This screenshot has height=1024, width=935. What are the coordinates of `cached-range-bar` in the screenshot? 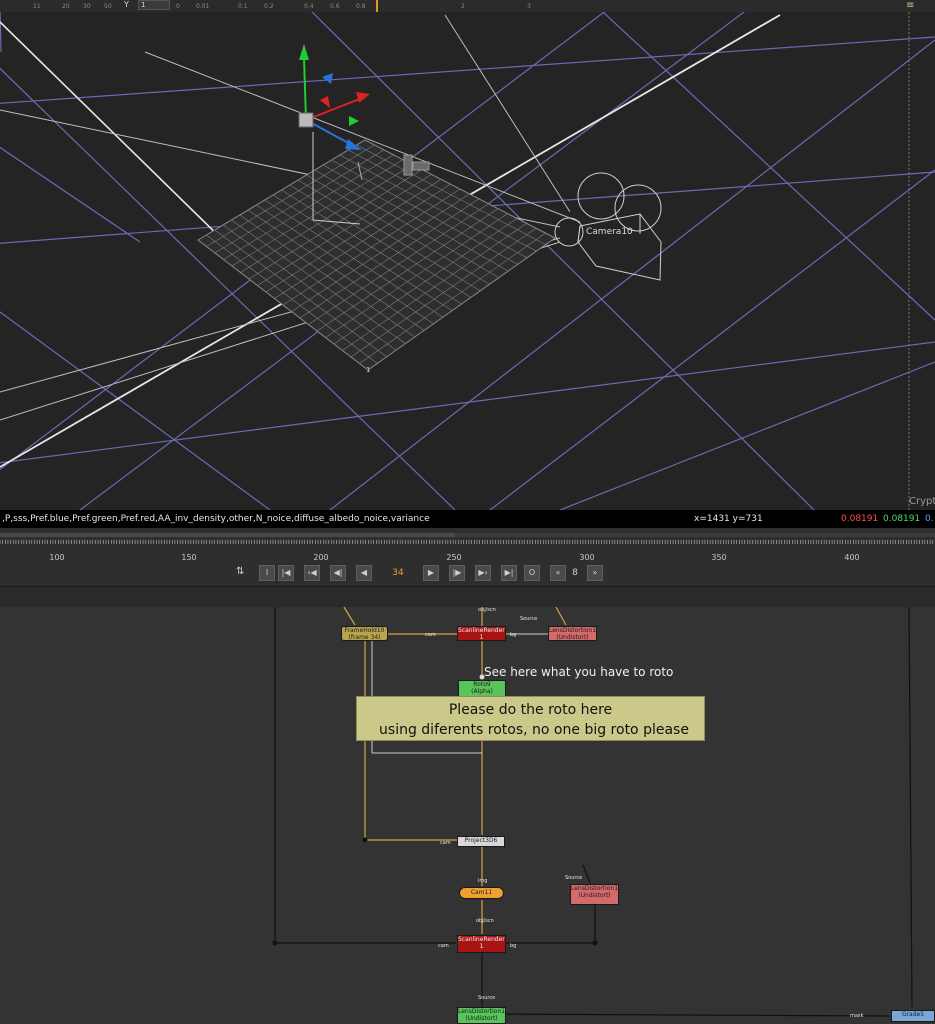 It's located at (227, 535).